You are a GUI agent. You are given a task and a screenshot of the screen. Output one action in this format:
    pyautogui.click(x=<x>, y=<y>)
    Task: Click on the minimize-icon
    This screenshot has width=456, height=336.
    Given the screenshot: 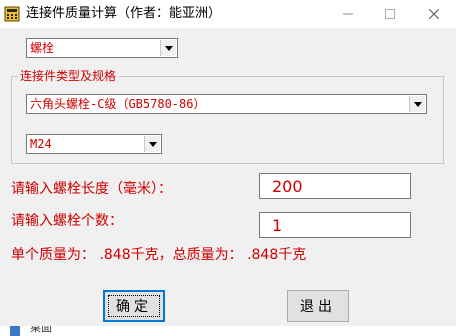 What is the action you would take?
    pyautogui.click(x=348, y=14)
    